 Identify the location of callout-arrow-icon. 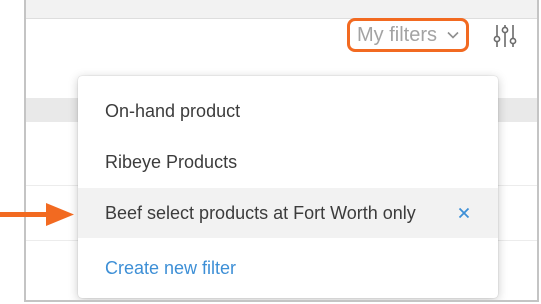
(37, 214).